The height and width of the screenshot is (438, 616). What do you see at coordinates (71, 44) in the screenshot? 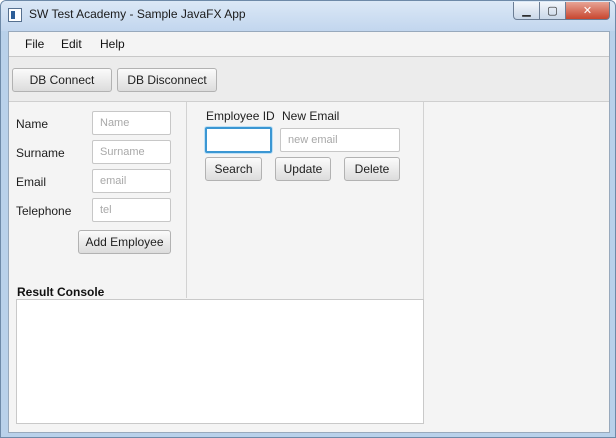
I see `menu-edit: Edit` at bounding box center [71, 44].